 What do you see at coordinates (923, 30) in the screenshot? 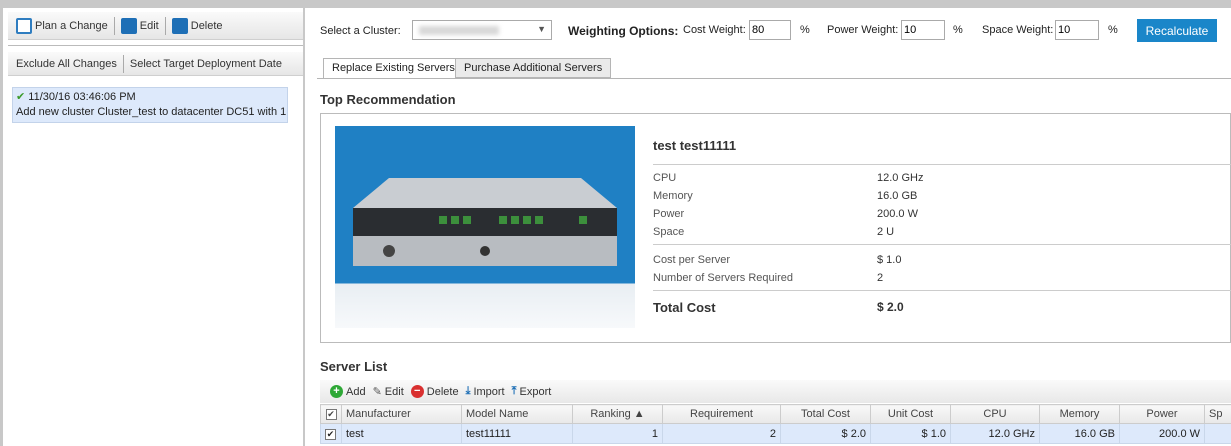
I see `power-weight-input` at bounding box center [923, 30].